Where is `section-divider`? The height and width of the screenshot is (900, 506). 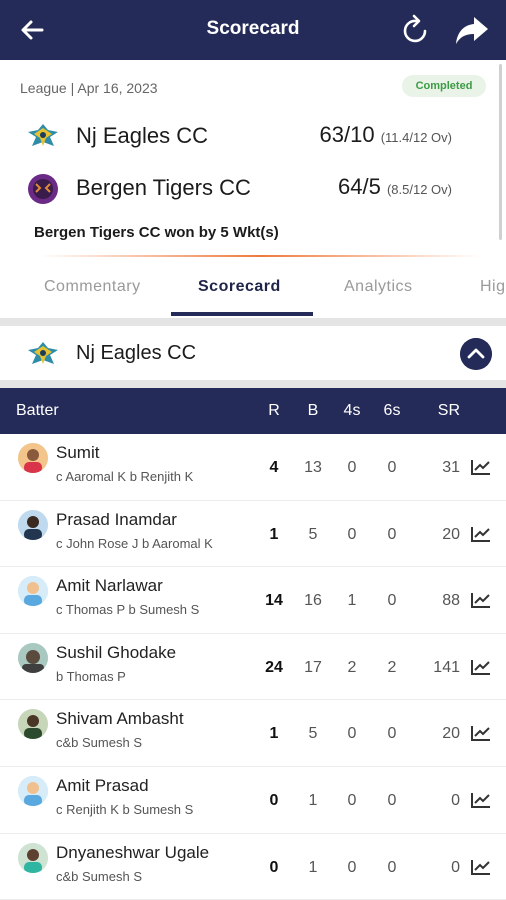 section-divider is located at coordinates (253, 322).